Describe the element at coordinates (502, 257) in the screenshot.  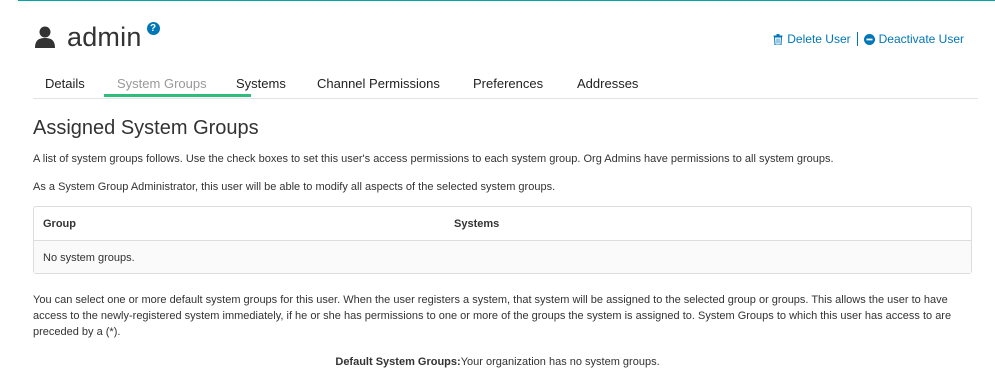
I see `table-row: No system groups.` at that location.